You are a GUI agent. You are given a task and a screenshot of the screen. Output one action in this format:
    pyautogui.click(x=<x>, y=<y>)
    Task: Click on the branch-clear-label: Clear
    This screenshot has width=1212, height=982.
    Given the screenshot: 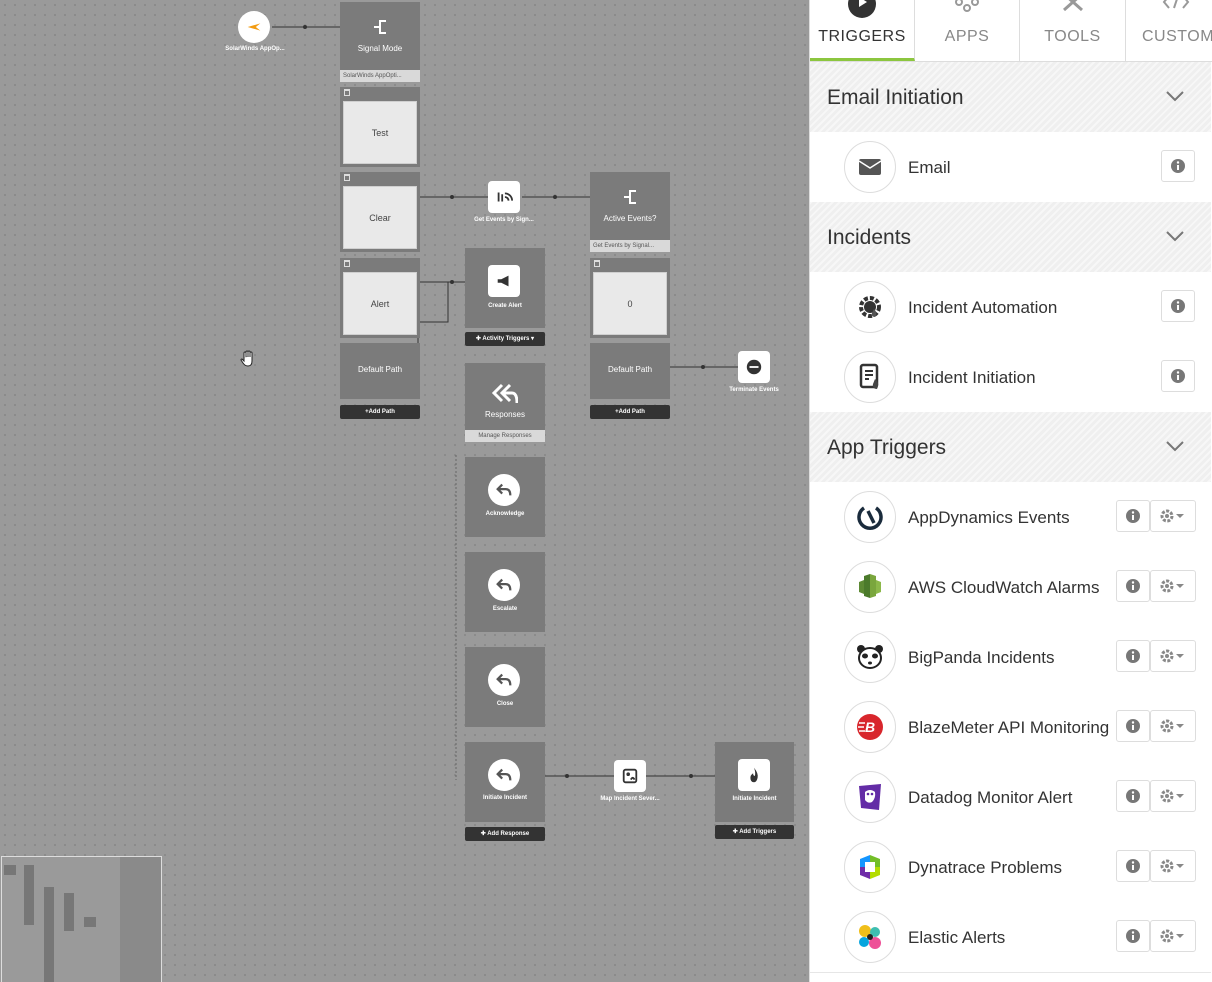 What is the action you would take?
    pyautogui.click(x=380, y=217)
    